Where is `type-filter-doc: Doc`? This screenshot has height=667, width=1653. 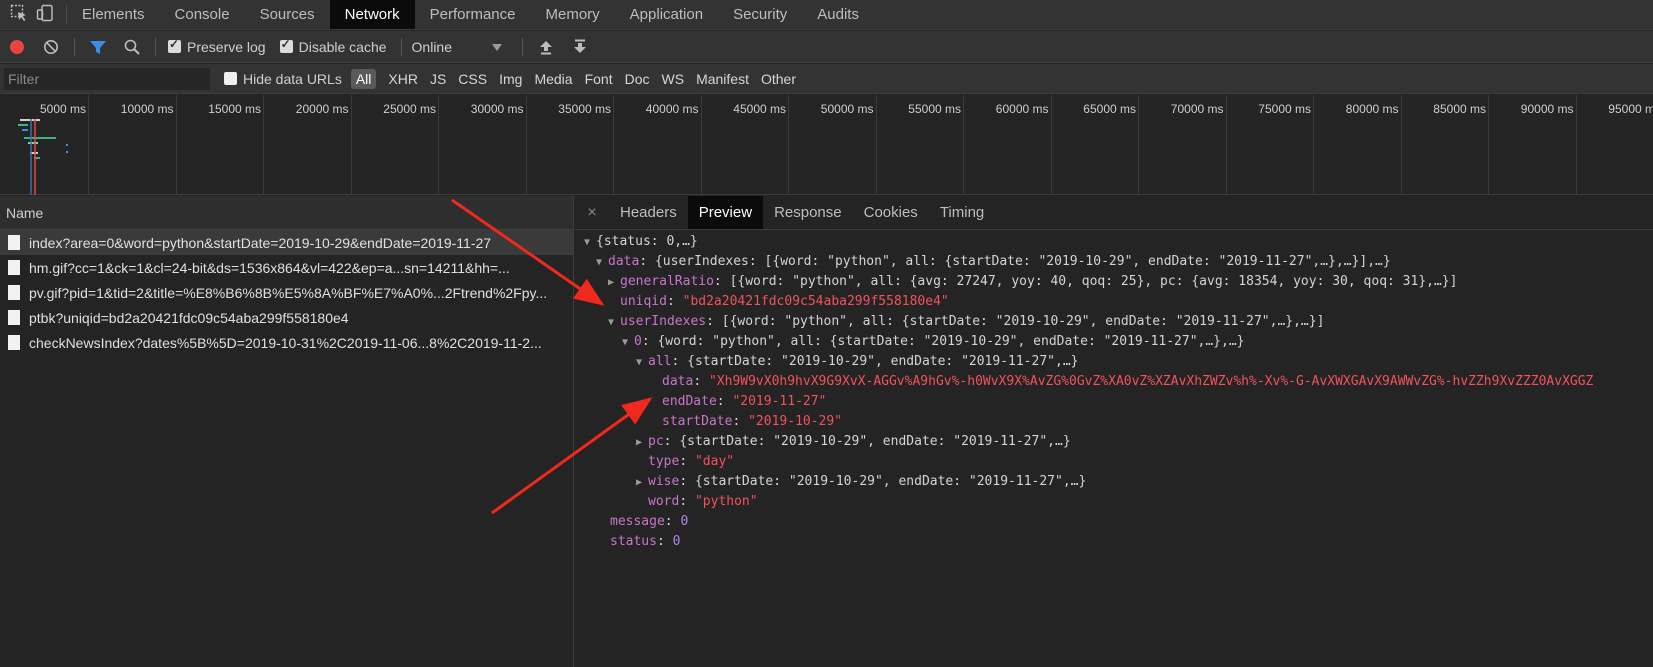
type-filter-doc: Doc is located at coordinates (637, 79).